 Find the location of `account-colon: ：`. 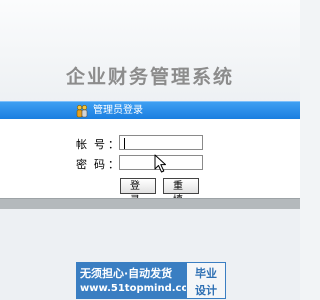

account-colon: ： is located at coordinates (113, 144).